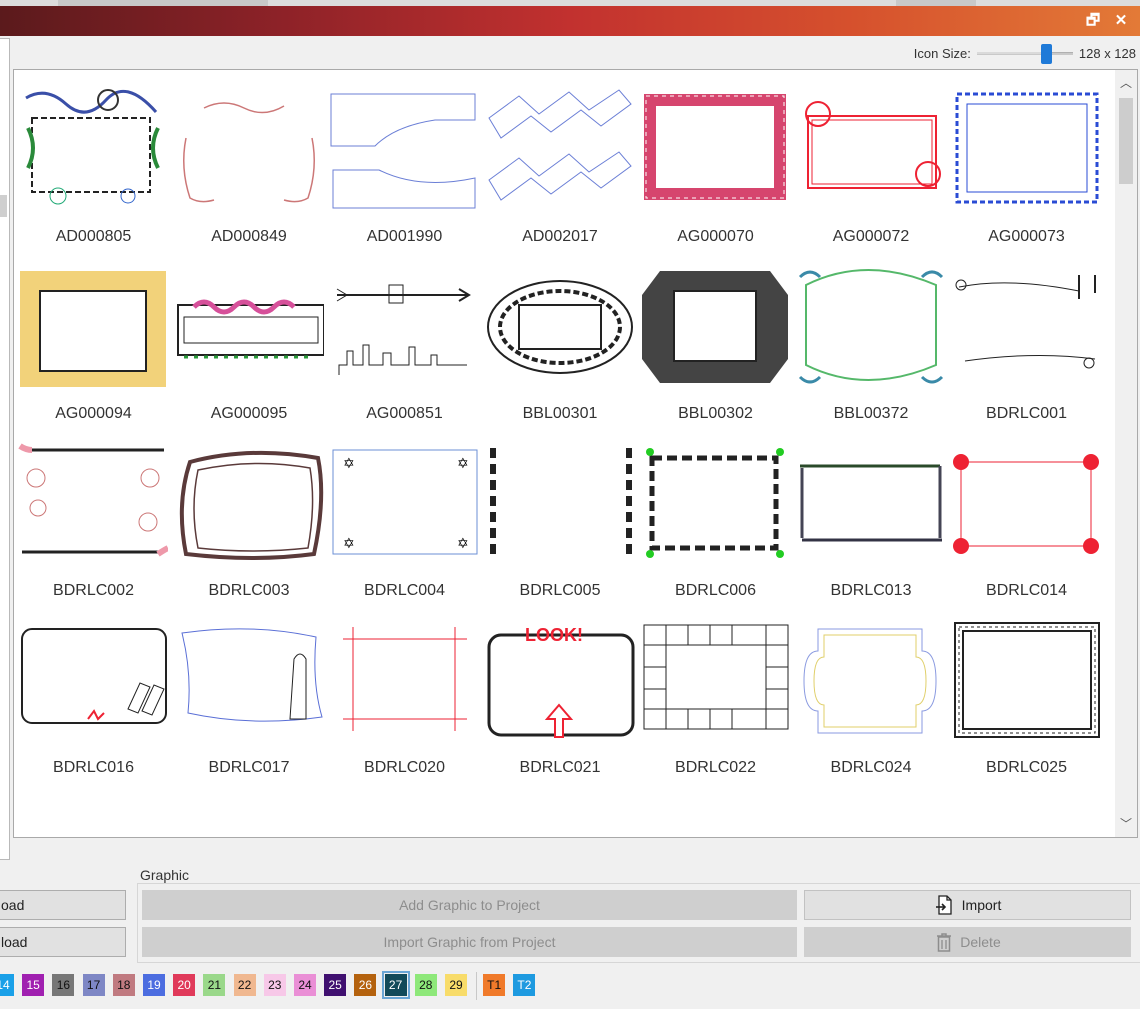  Describe the element at coordinates (715, 767) in the screenshot. I see `graphic-name: BDRLC022` at that location.